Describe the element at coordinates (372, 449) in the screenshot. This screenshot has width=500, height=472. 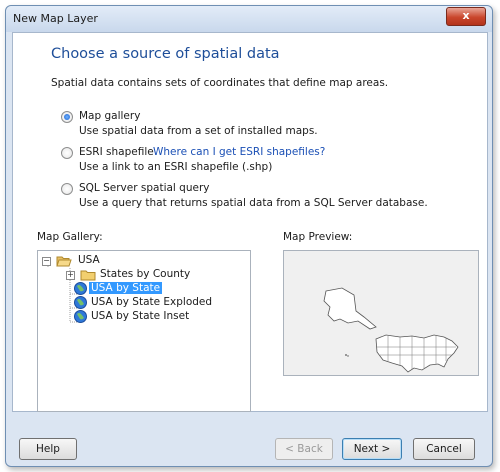
I see `next-button: Next >` at that location.